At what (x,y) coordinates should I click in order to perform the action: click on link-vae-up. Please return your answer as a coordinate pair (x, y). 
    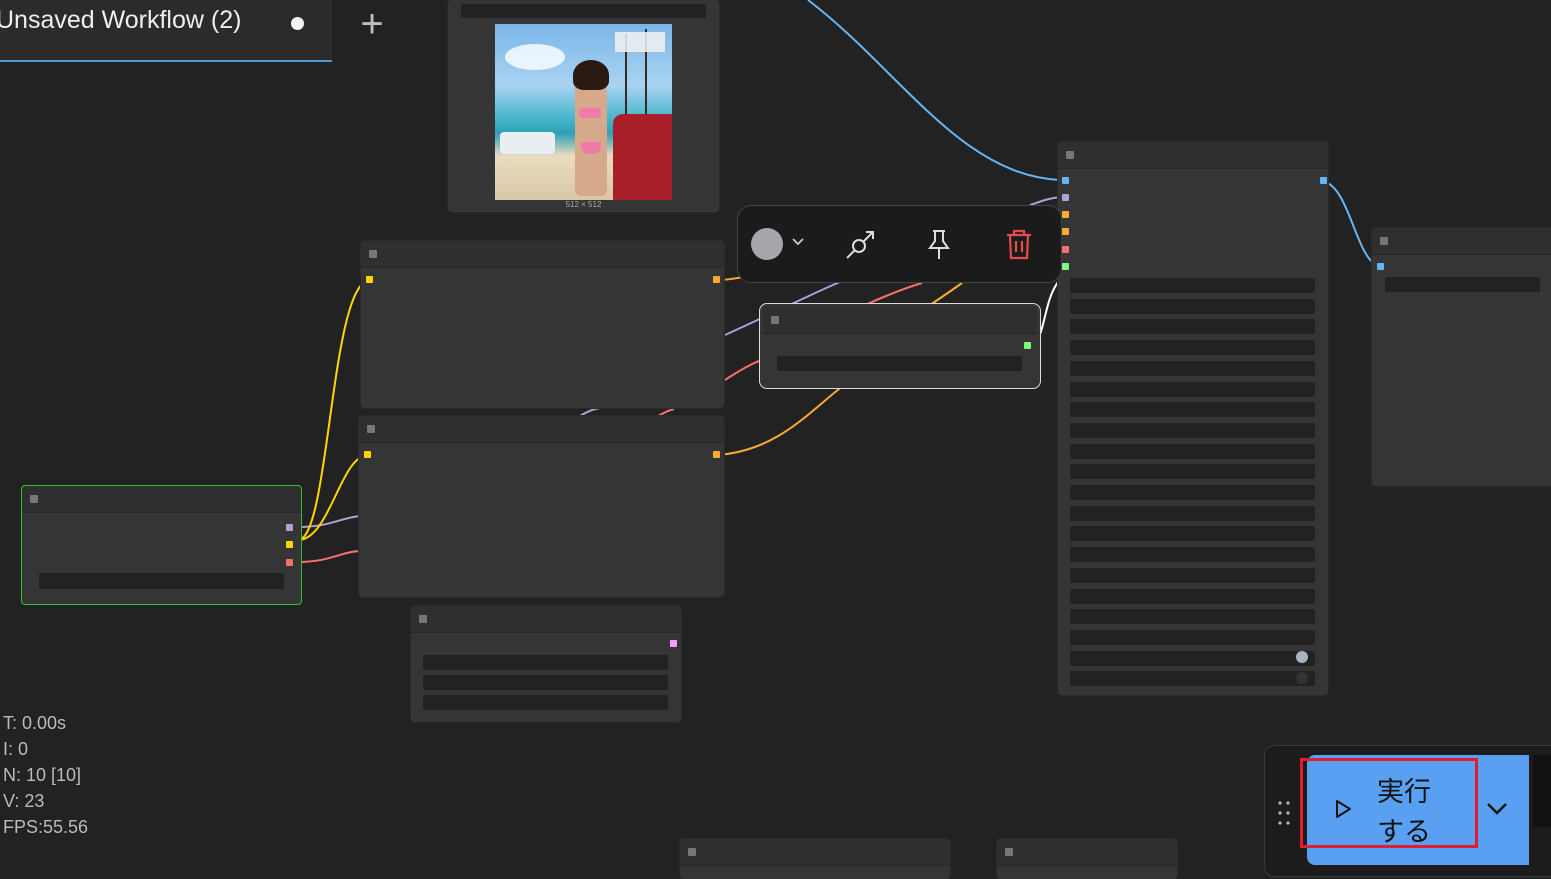
    Looking at the image, I should click on (743, 370).